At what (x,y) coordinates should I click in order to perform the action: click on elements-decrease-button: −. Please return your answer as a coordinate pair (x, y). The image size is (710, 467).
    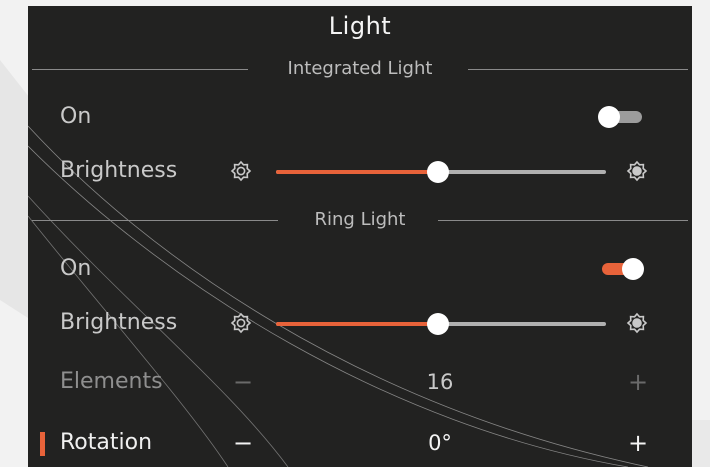
    Looking at the image, I should click on (243, 382).